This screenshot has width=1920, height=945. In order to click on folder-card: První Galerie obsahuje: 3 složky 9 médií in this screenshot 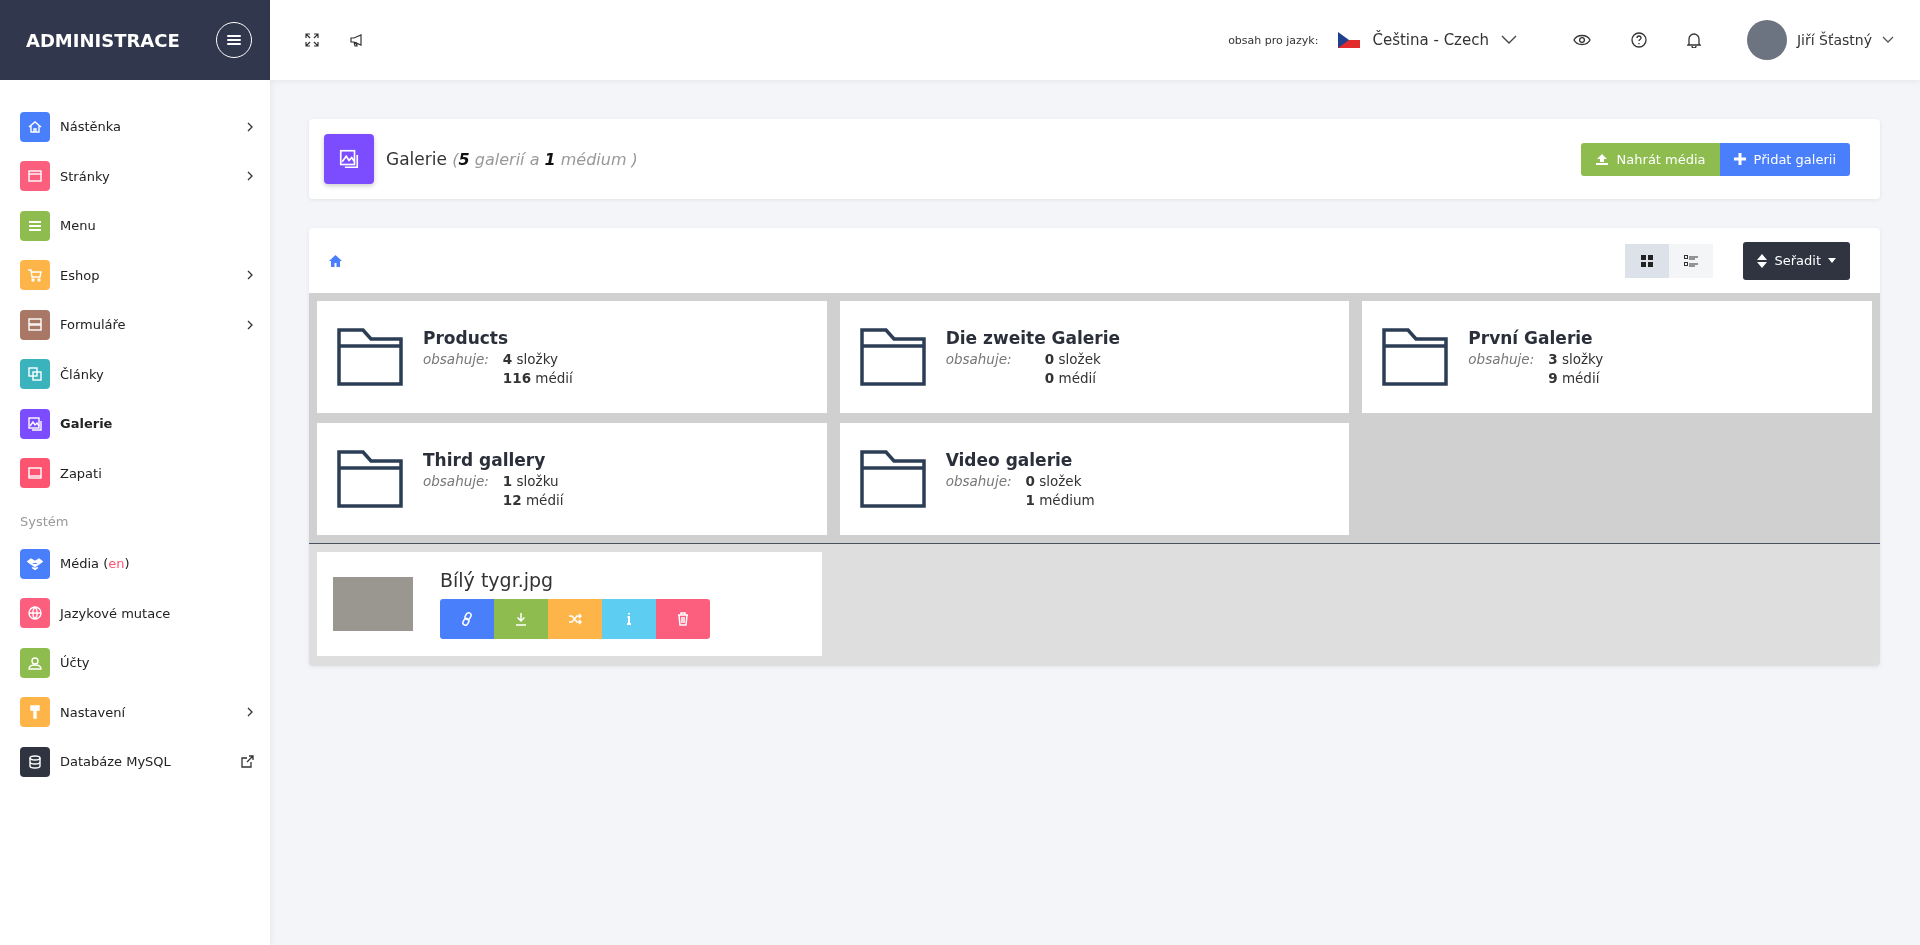, I will do `click(1617, 357)`.